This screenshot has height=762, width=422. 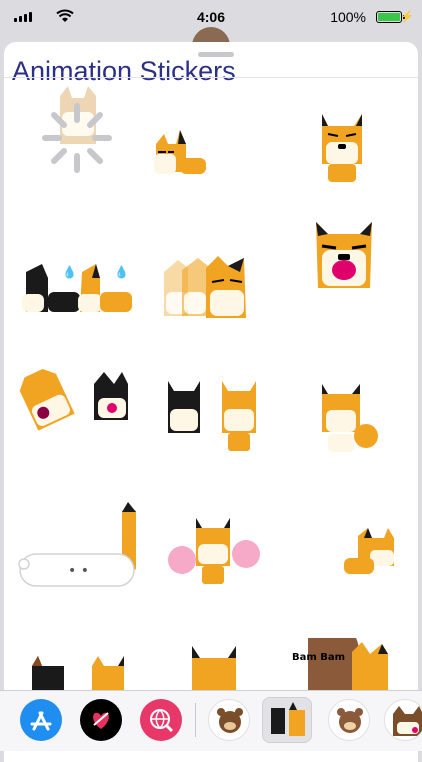 I want to click on bam-text: Bam Bam, so click(x=318, y=657).